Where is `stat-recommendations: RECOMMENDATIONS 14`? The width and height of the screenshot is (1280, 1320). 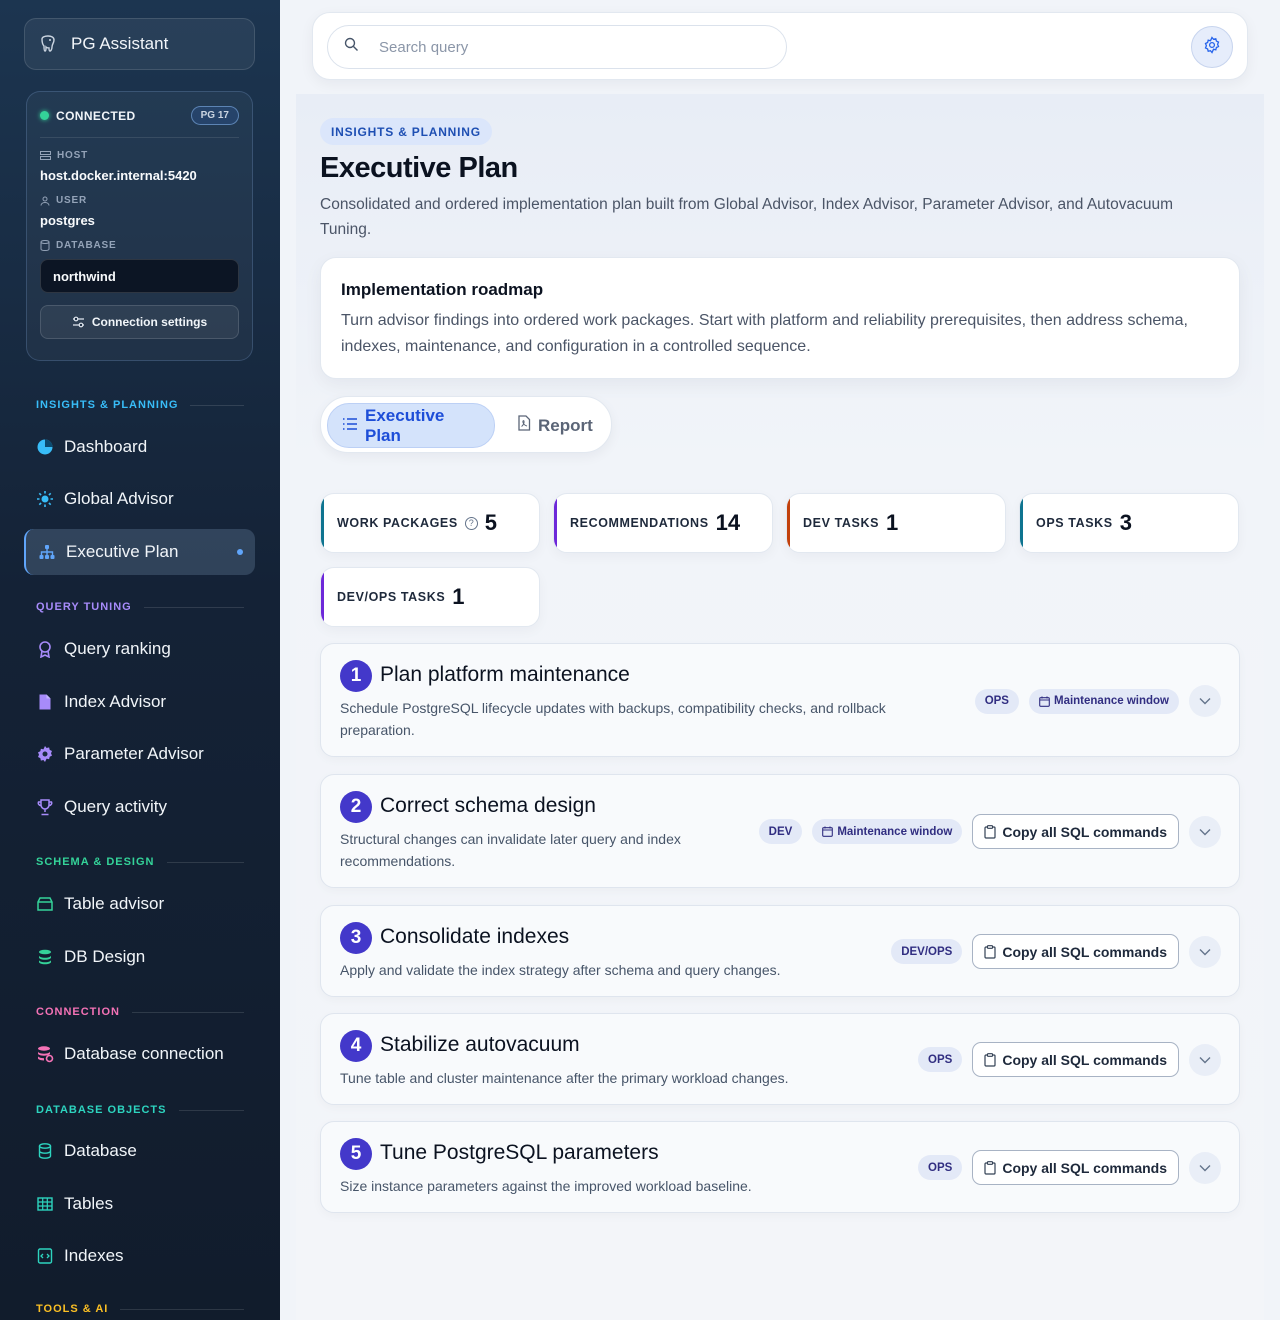 stat-recommendations: RECOMMENDATIONS 14 is located at coordinates (663, 523).